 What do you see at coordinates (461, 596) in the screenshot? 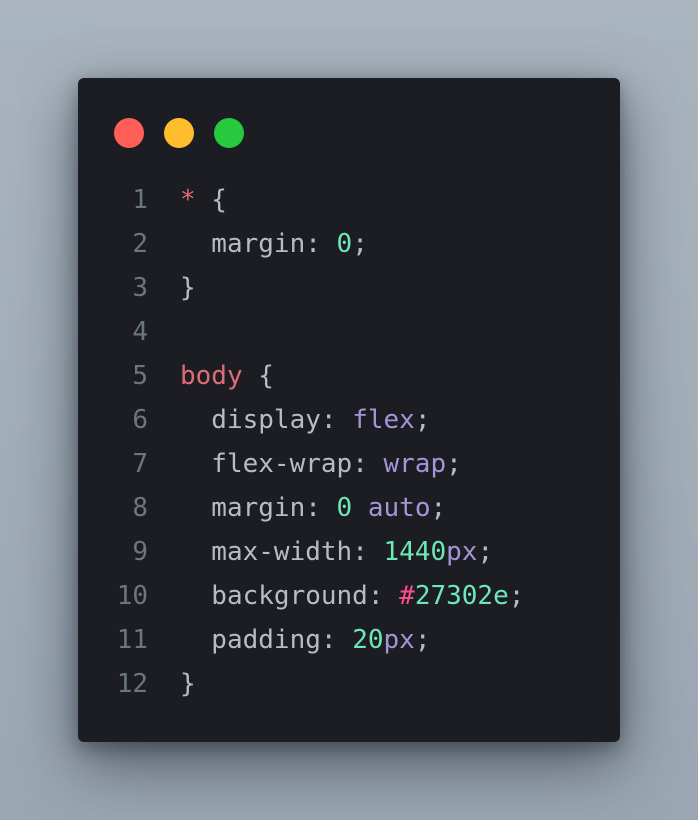
I see `code-token: 27302e` at bounding box center [461, 596].